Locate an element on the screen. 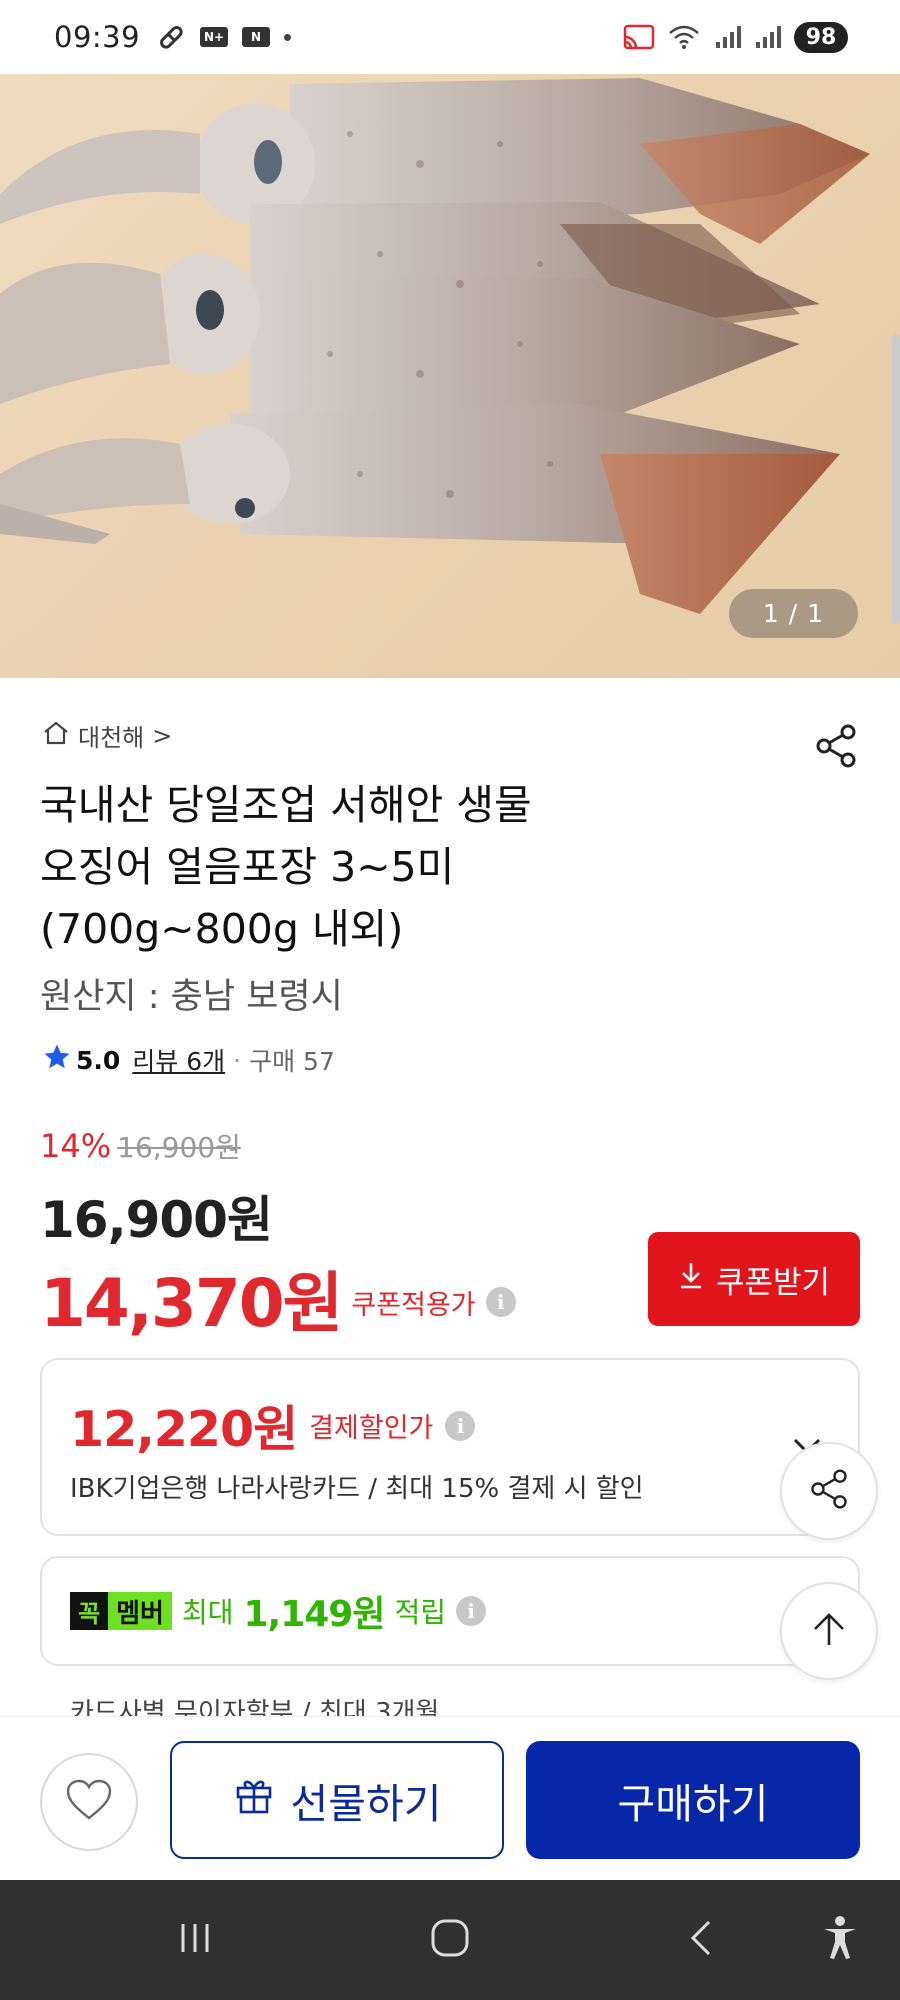 The width and height of the screenshot is (900, 2000). member-badge: 꼭 멤버 is located at coordinates (121, 1611).